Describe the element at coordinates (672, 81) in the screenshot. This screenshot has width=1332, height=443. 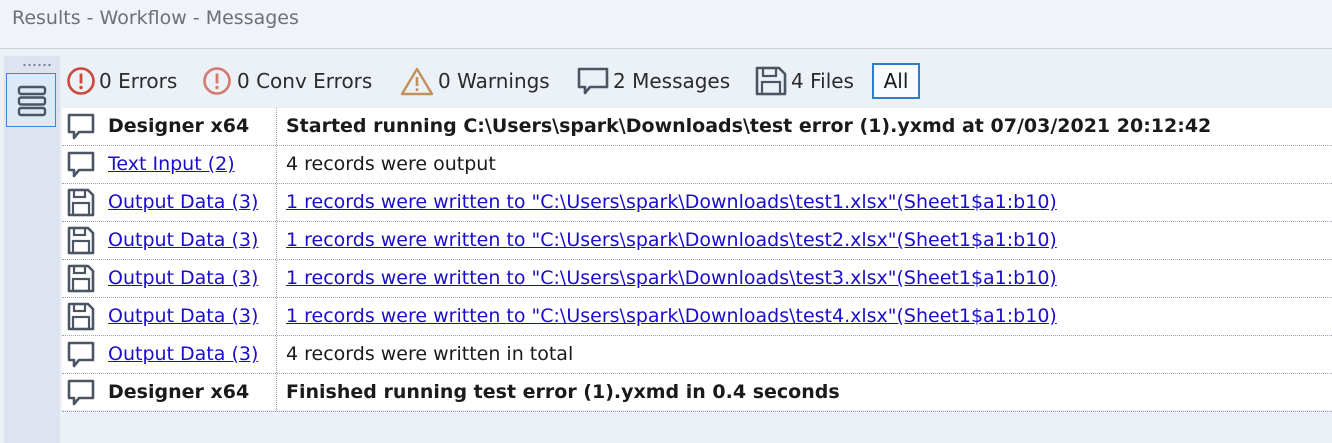
I see `messages-label: 2 Messages` at that location.